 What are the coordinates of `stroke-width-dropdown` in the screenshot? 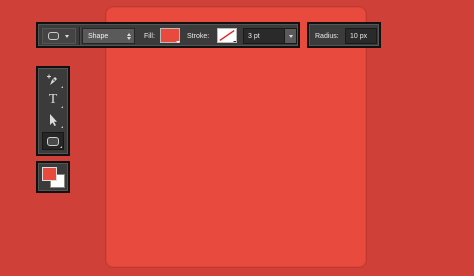 It's located at (290, 36).